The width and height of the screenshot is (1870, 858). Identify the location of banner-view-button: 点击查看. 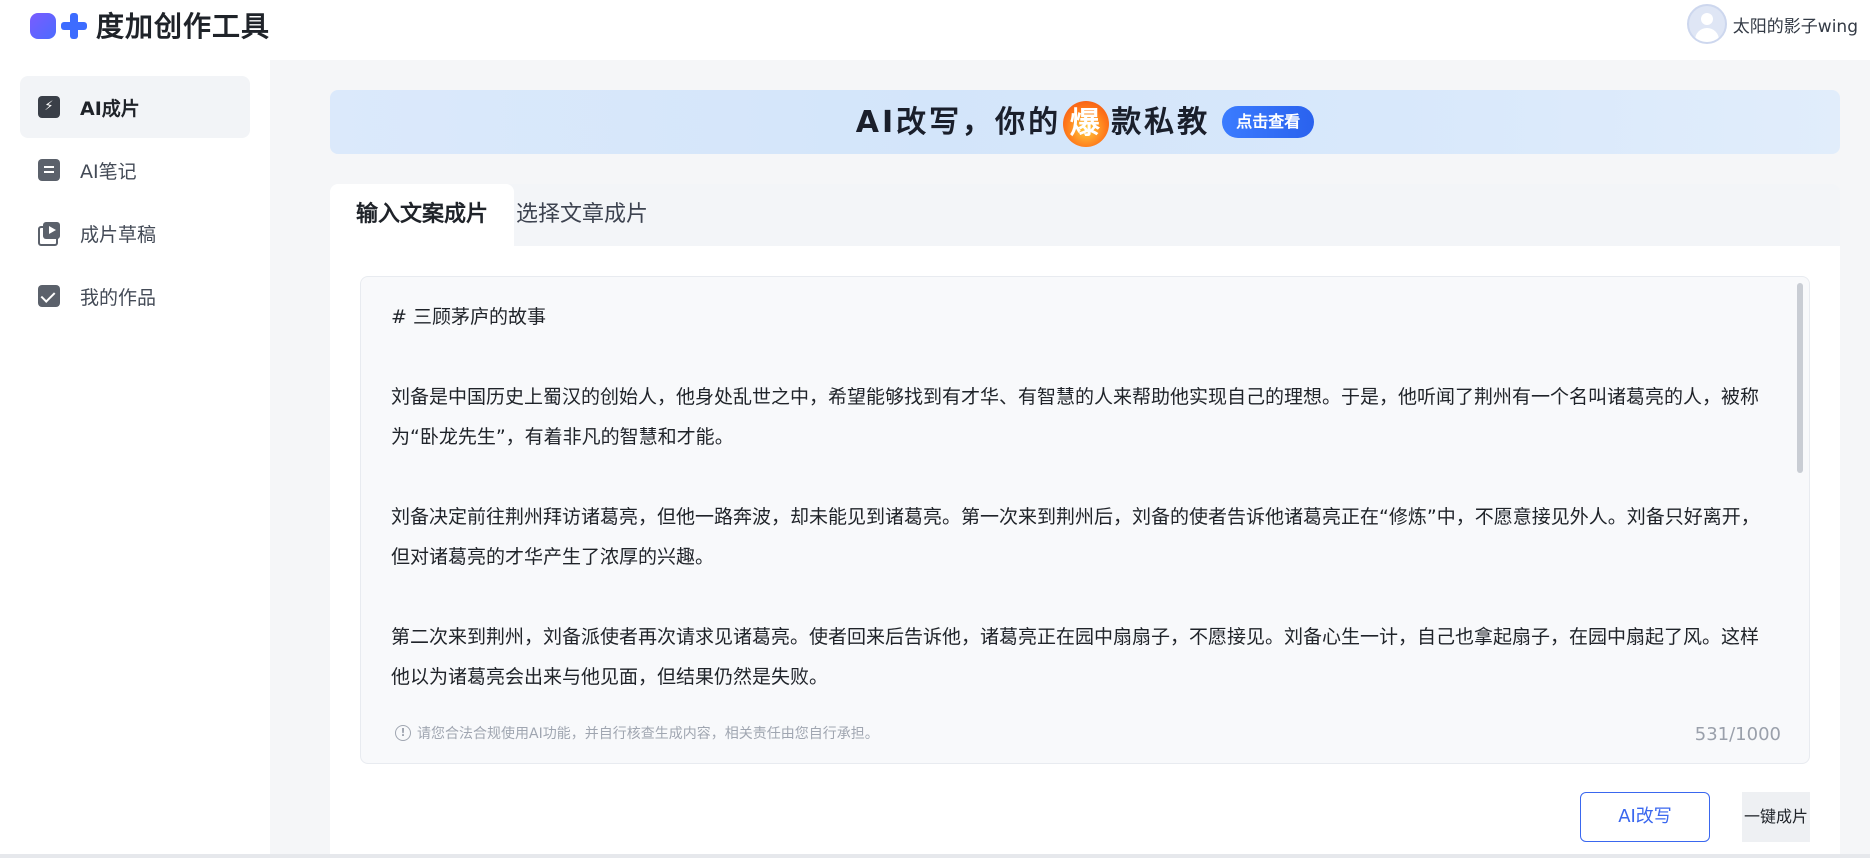
(1268, 122).